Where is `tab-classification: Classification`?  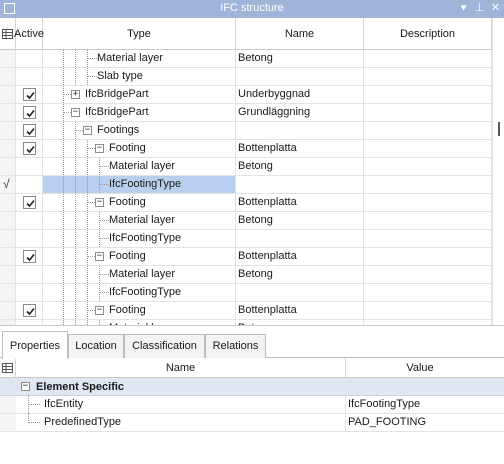 tab-classification: Classification is located at coordinates (164, 346).